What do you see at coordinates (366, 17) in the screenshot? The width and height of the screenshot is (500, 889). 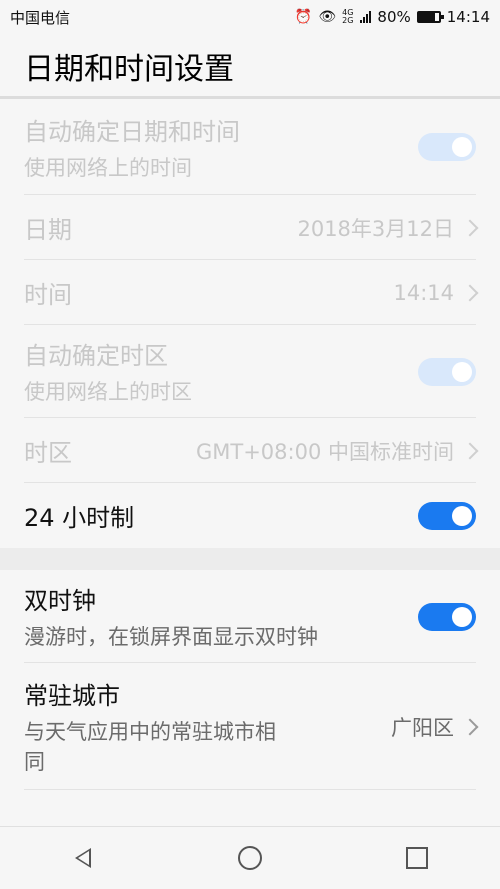 I see `signal-icon` at bounding box center [366, 17].